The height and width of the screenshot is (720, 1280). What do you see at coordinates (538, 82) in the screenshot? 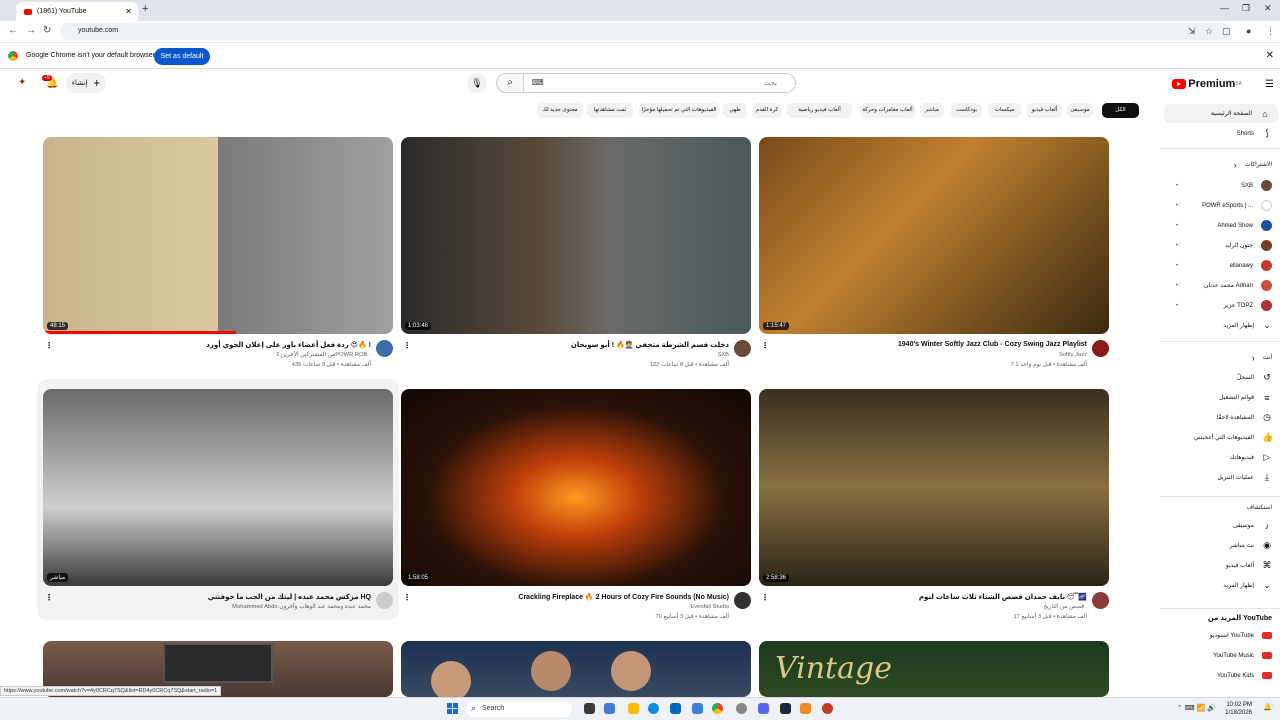
I see `keyboard-icon: ⌨` at bounding box center [538, 82].